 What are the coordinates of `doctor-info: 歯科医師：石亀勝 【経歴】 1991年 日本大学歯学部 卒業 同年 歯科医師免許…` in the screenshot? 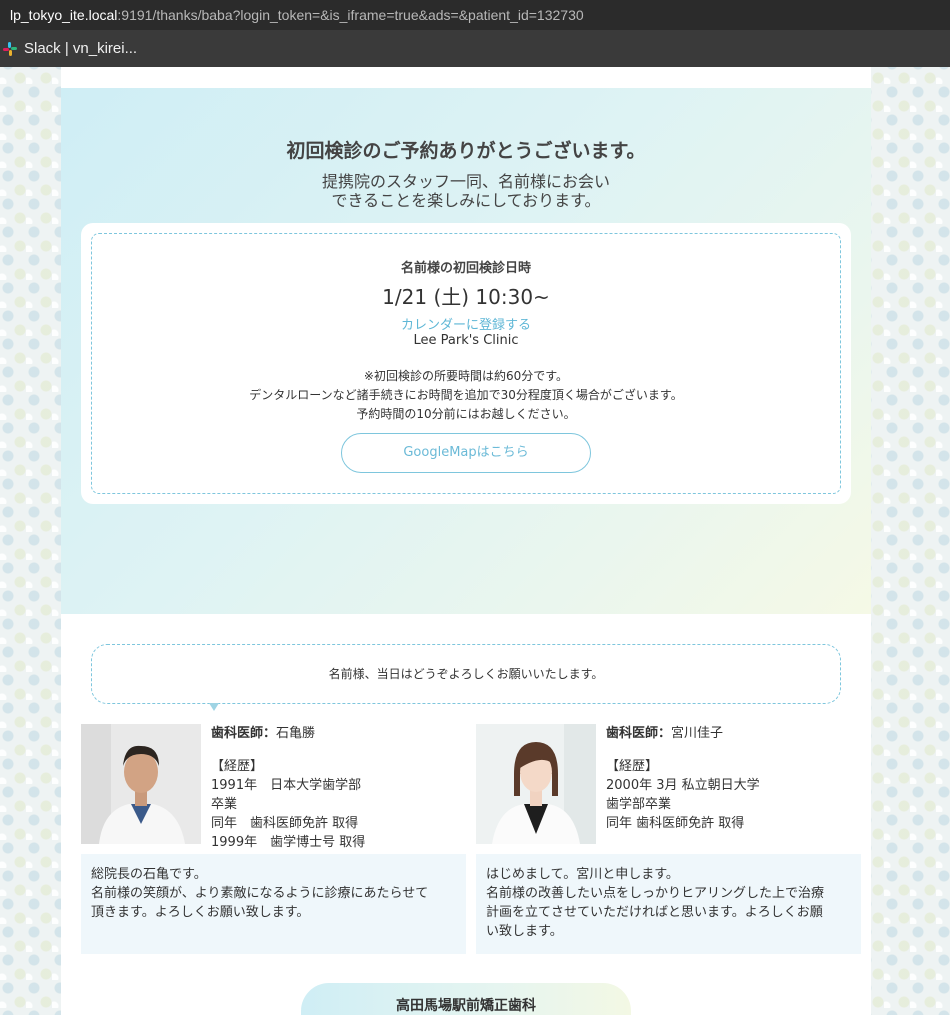 It's located at (336, 788).